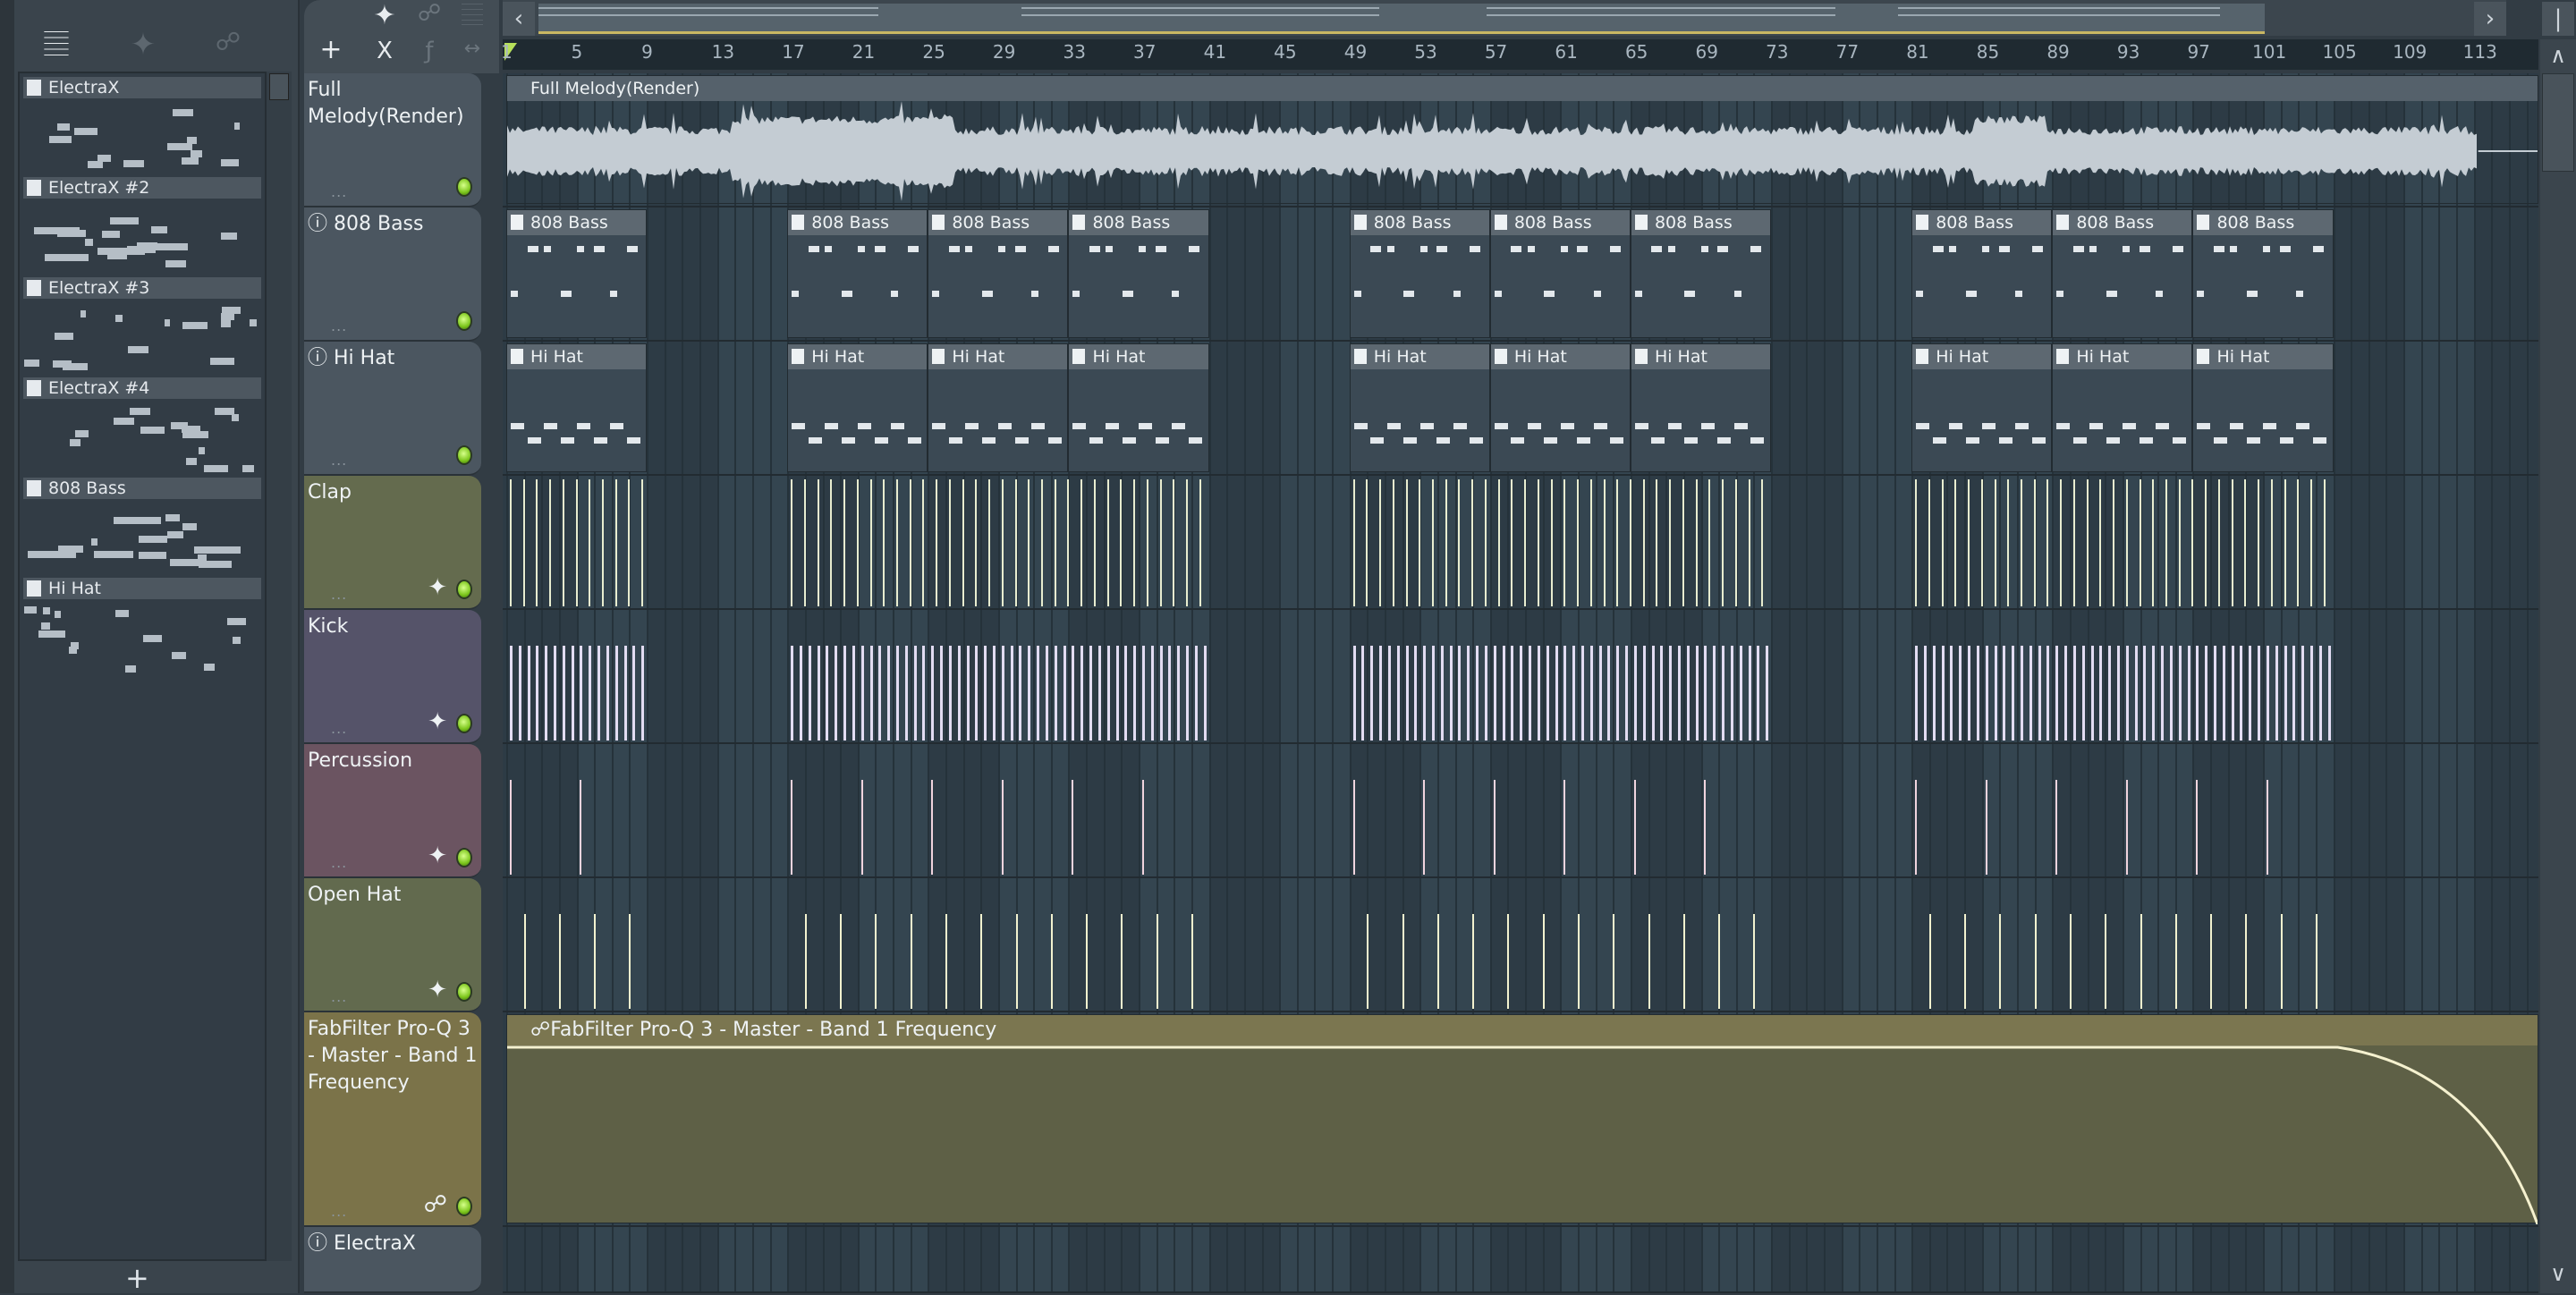 This screenshot has height=1295, width=2576. What do you see at coordinates (137, 1278) in the screenshot?
I see `add-pattern-button: +` at bounding box center [137, 1278].